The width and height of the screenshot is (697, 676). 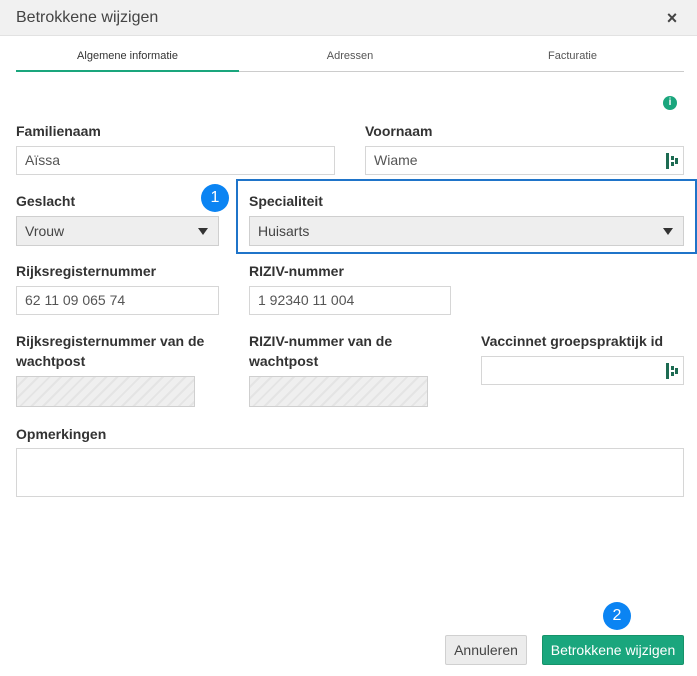 I want to click on voornaam-value: Wiame, so click(x=396, y=160).